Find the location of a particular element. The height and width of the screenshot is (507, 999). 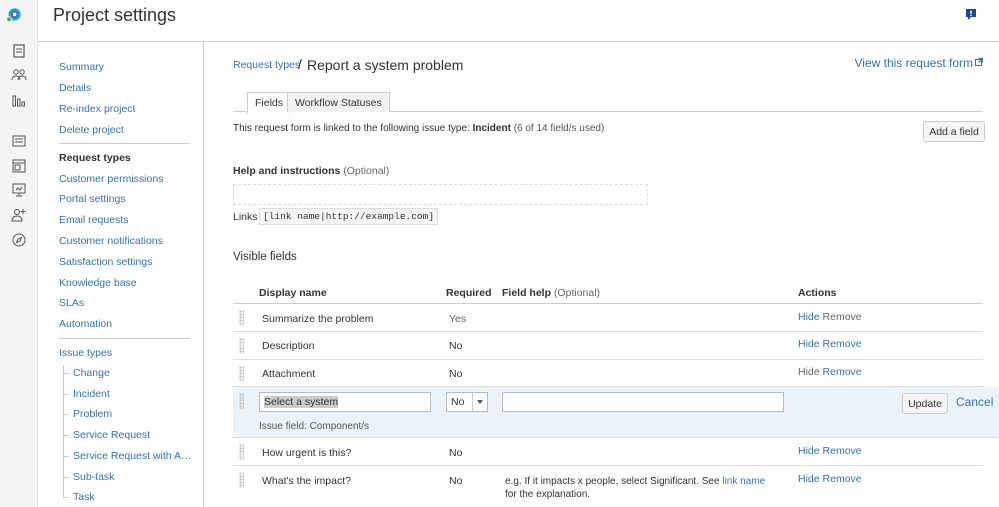

add-field-button: Add a field is located at coordinates (954, 131).